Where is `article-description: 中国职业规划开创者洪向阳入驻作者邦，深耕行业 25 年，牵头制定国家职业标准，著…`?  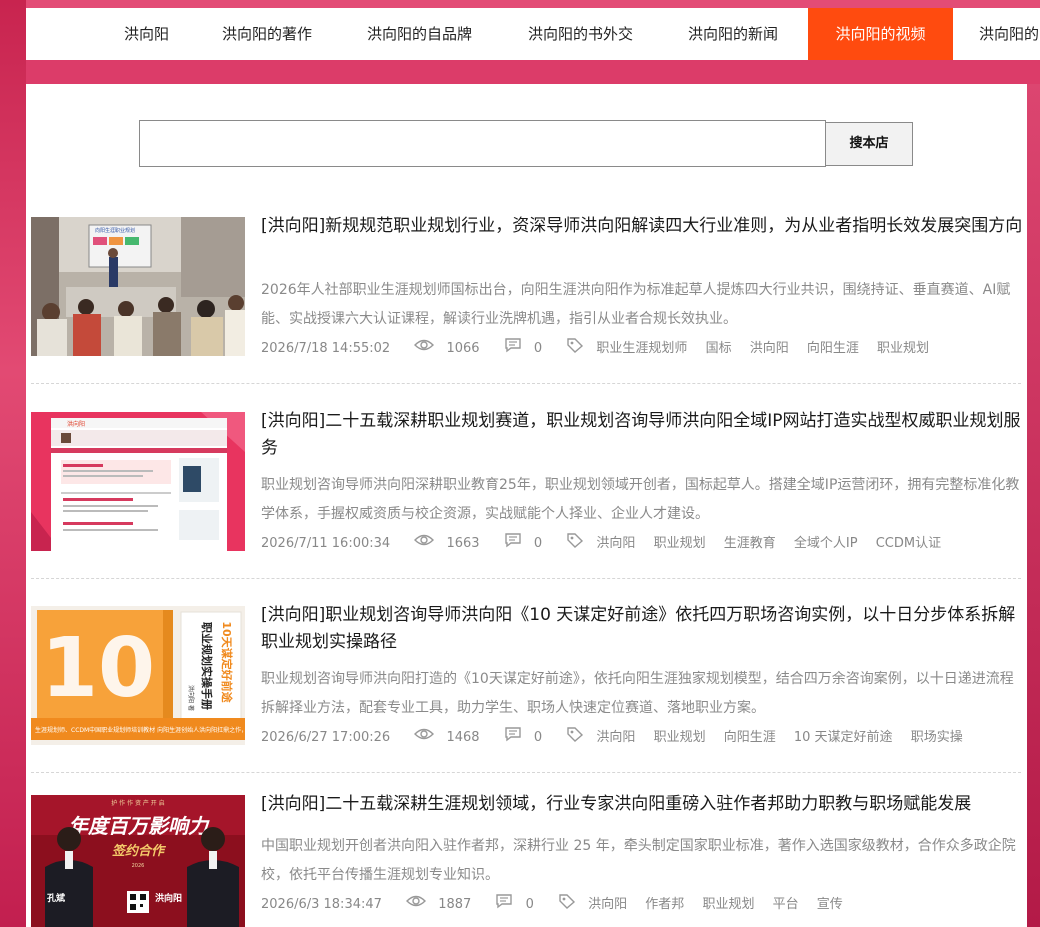 article-description: 中国职业规划开创者洪向阳入驻作者邦，深耕行业 25 年，牵头制定国家职业标准，著… is located at coordinates (638, 860).